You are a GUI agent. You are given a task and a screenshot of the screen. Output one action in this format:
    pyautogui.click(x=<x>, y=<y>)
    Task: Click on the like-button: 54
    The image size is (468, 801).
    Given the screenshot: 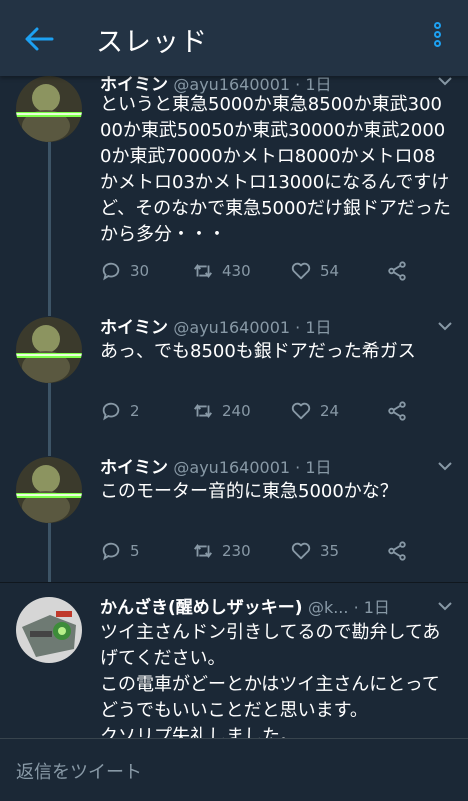 What is the action you would take?
    pyautogui.click(x=314, y=271)
    